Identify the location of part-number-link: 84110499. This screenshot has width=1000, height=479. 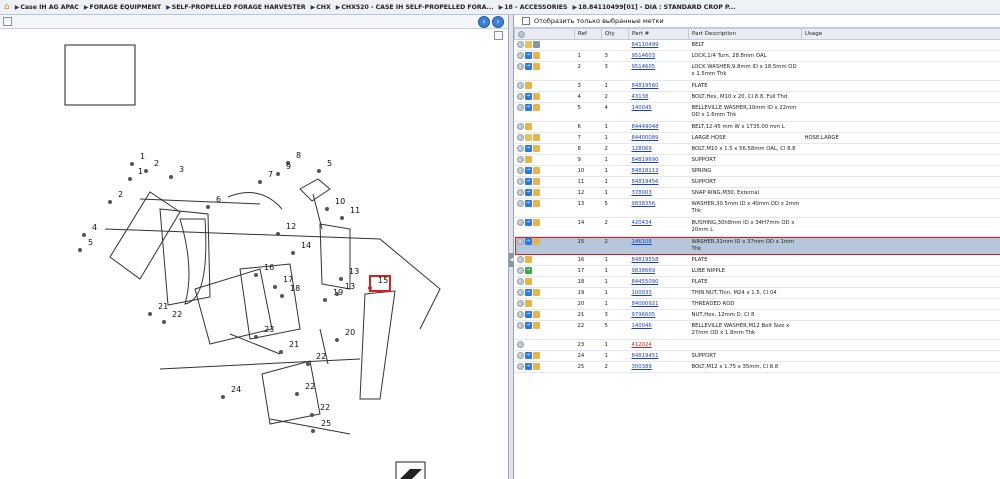
(645, 45).